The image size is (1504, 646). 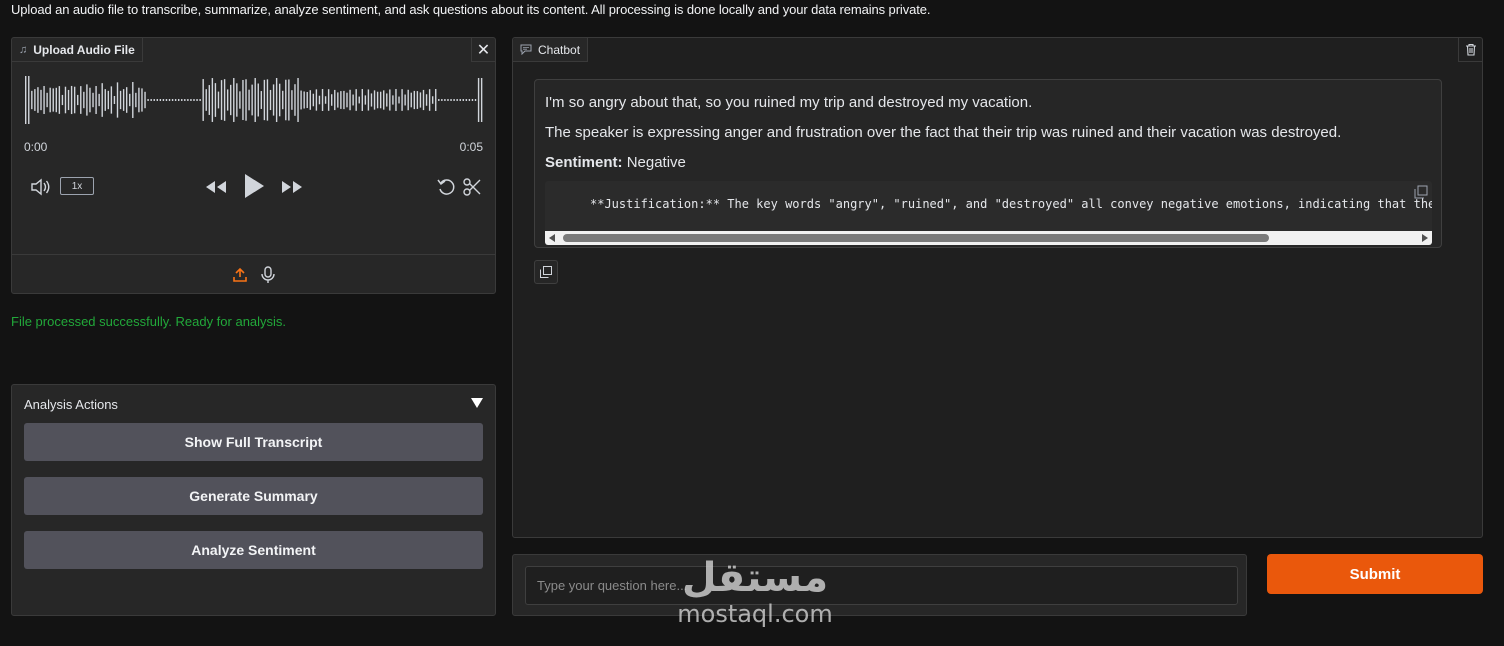 What do you see at coordinates (253, 442) in the screenshot?
I see `show-full-transcript-button: Show Full Transcript` at bounding box center [253, 442].